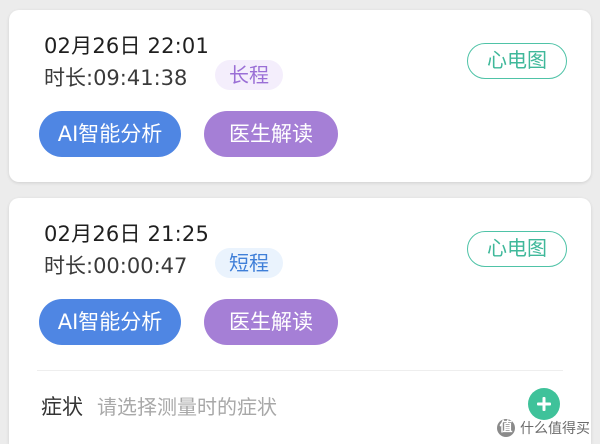 The width and height of the screenshot is (600, 444). What do you see at coordinates (300, 370) in the screenshot?
I see `divider` at bounding box center [300, 370].